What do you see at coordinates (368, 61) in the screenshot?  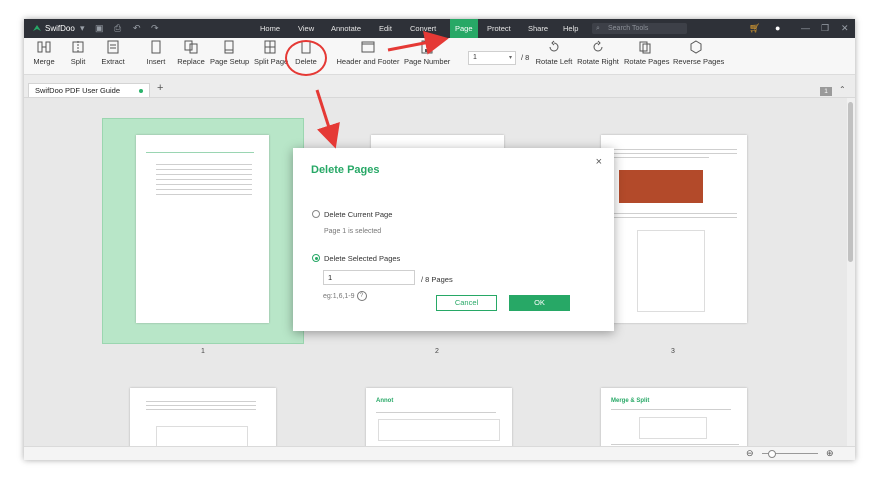 I see `header-footer-label: Header and Footer` at bounding box center [368, 61].